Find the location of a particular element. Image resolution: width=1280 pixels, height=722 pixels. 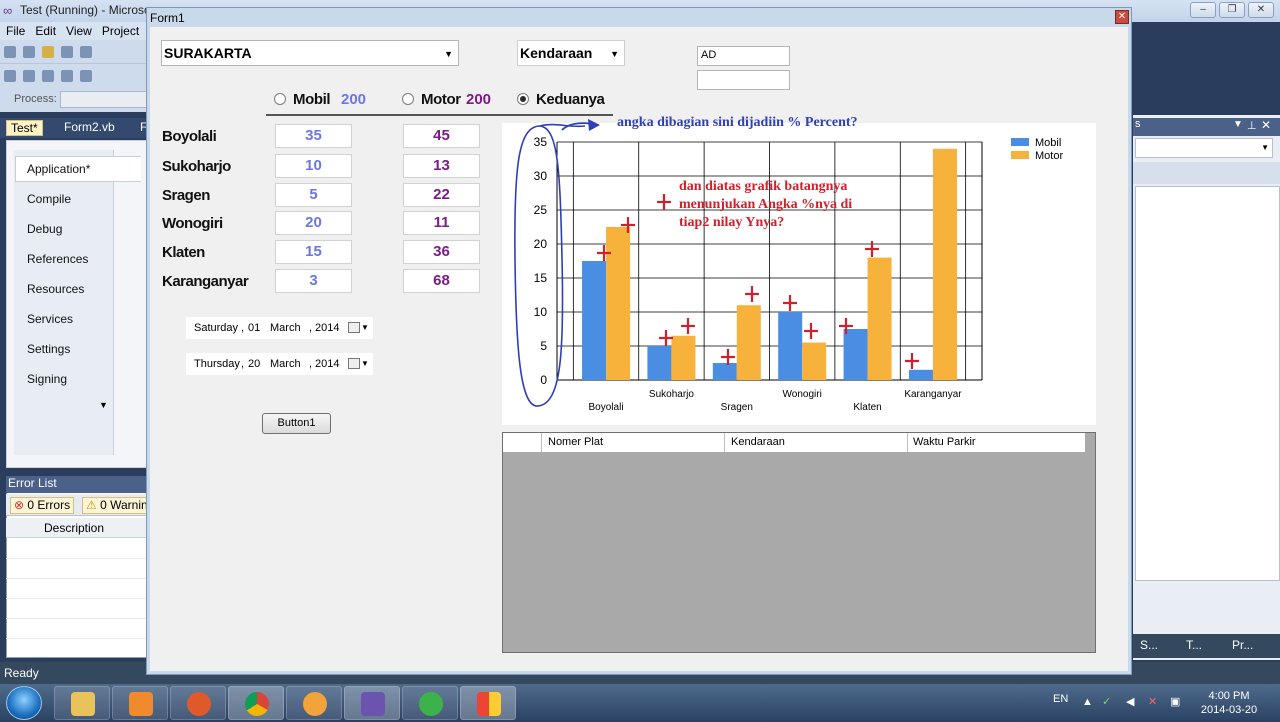

column-header-waktu-parkir: Waktu Parkir is located at coordinates (944, 442).